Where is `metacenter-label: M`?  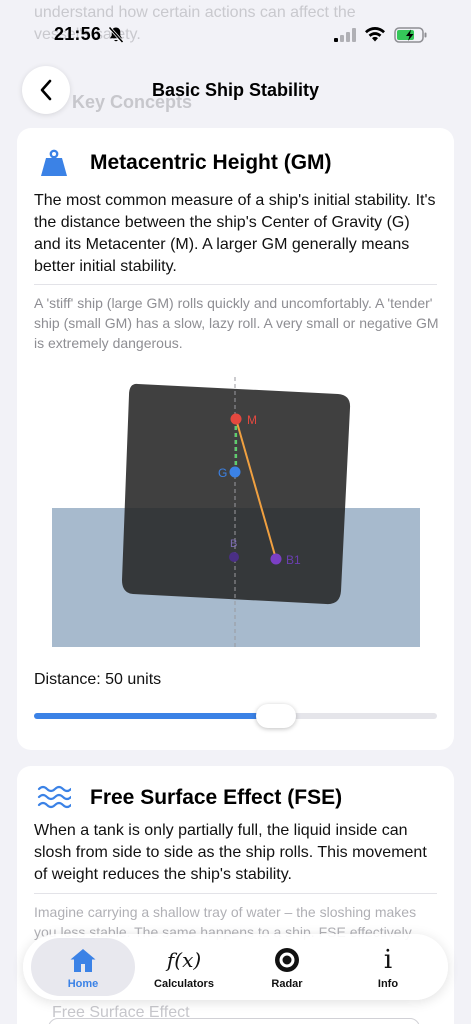 metacenter-label: M is located at coordinates (252, 420).